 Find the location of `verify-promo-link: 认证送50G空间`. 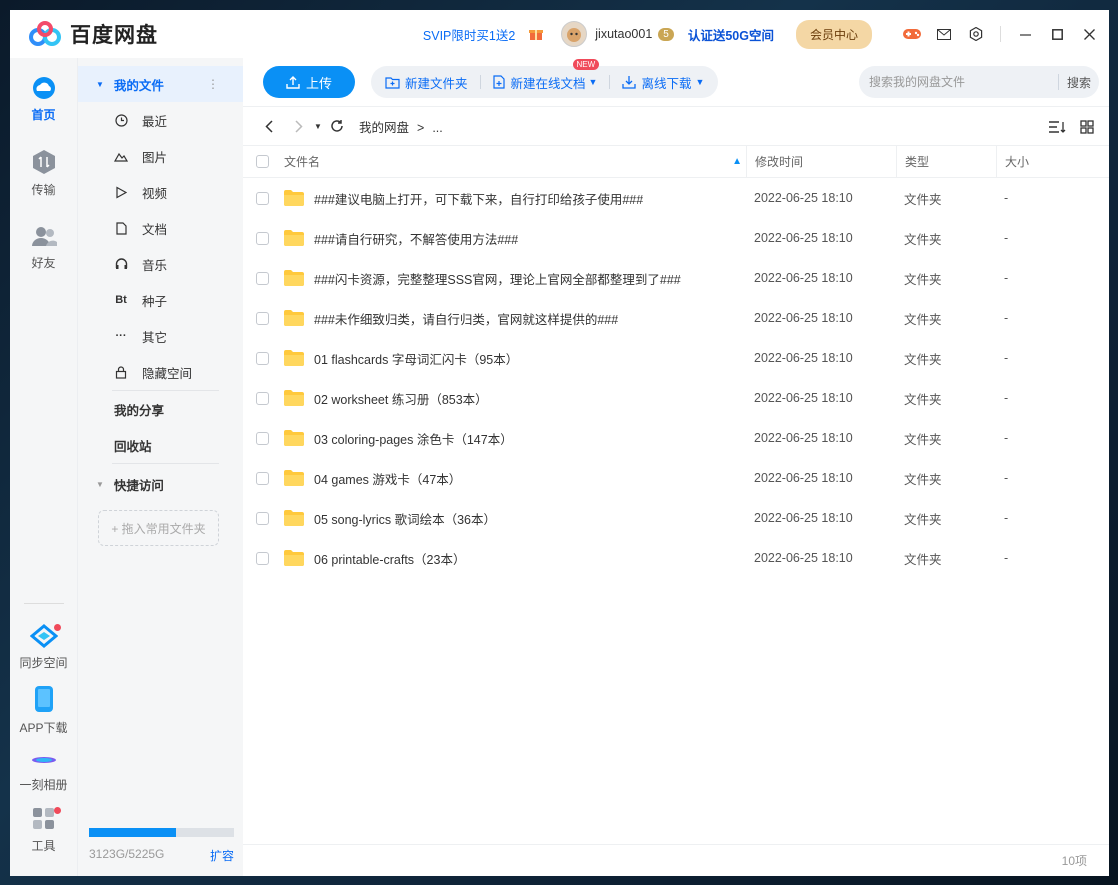

verify-promo-link: 认证送50G空间 is located at coordinates (731, 34).